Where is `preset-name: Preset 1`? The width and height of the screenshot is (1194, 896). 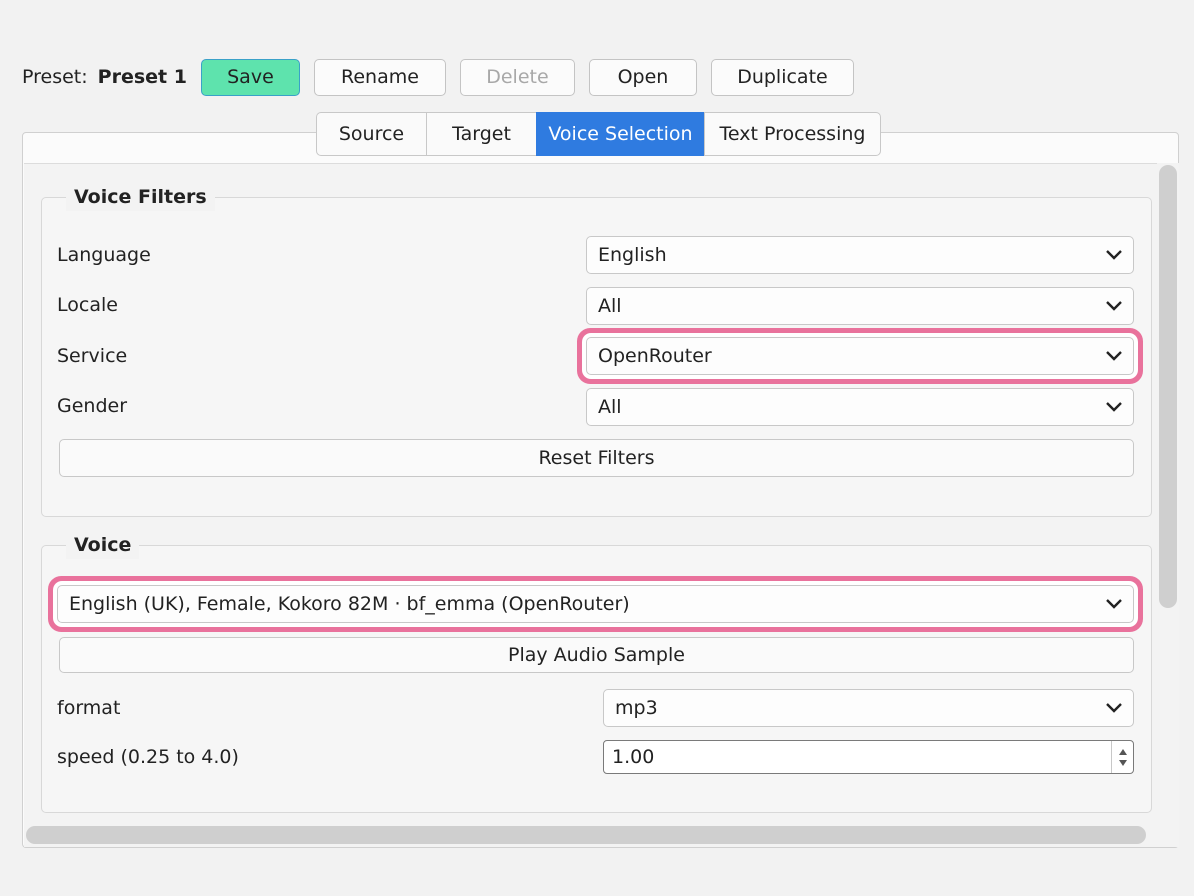
preset-name: Preset 1 is located at coordinates (142, 77).